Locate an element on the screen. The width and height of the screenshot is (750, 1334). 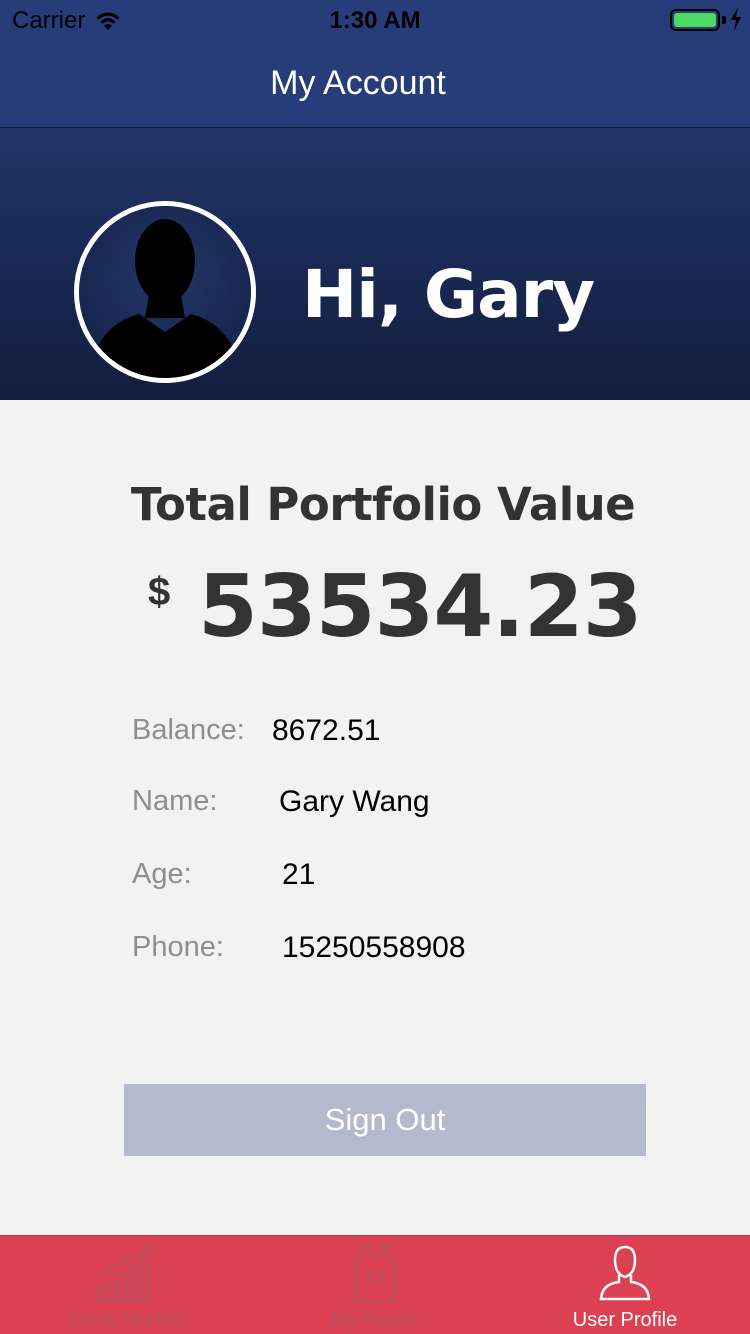
status-bar: Carrier 1:30 AM is located at coordinates (375, 20).